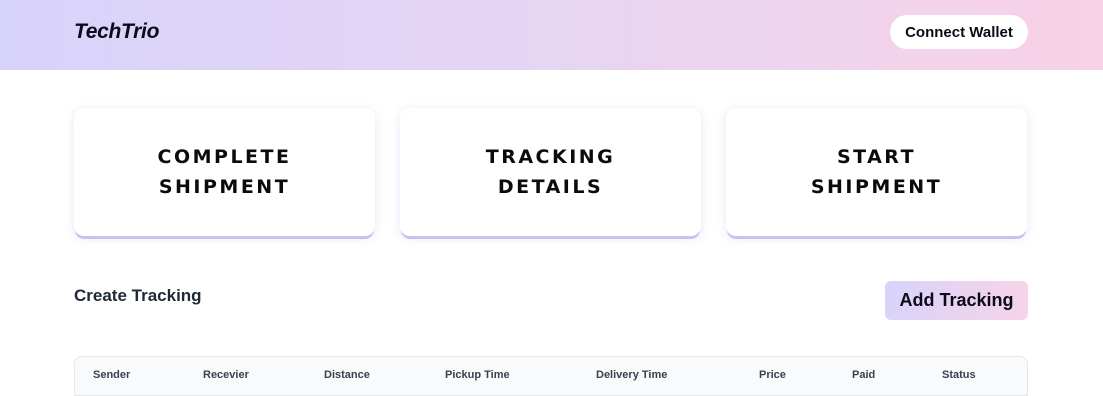  What do you see at coordinates (864, 375) in the screenshot?
I see `column-header-paid: Paid` at bounding box center [864, 375].